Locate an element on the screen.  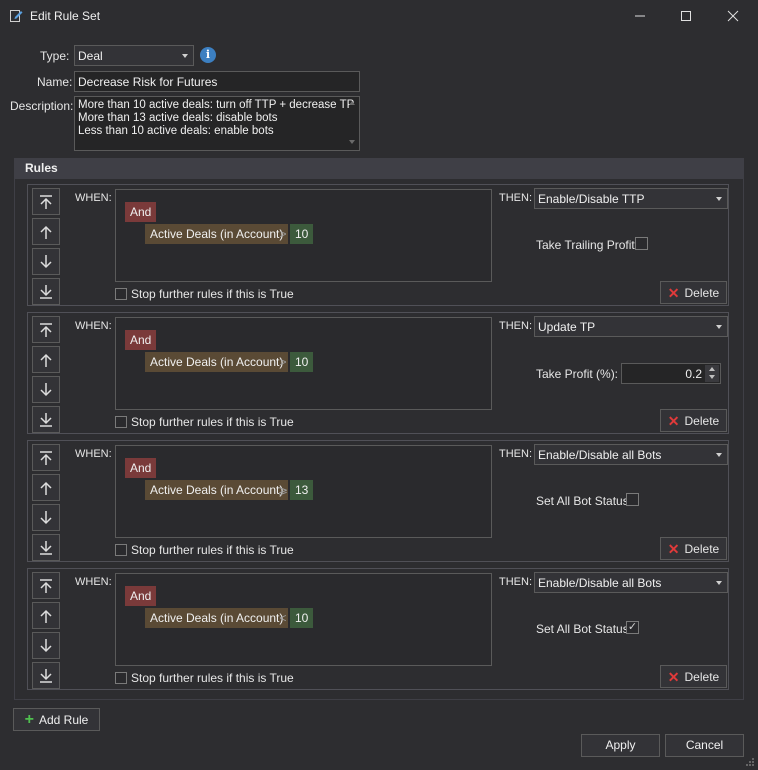
type-select: Deal is located at coordinates (134, 55).